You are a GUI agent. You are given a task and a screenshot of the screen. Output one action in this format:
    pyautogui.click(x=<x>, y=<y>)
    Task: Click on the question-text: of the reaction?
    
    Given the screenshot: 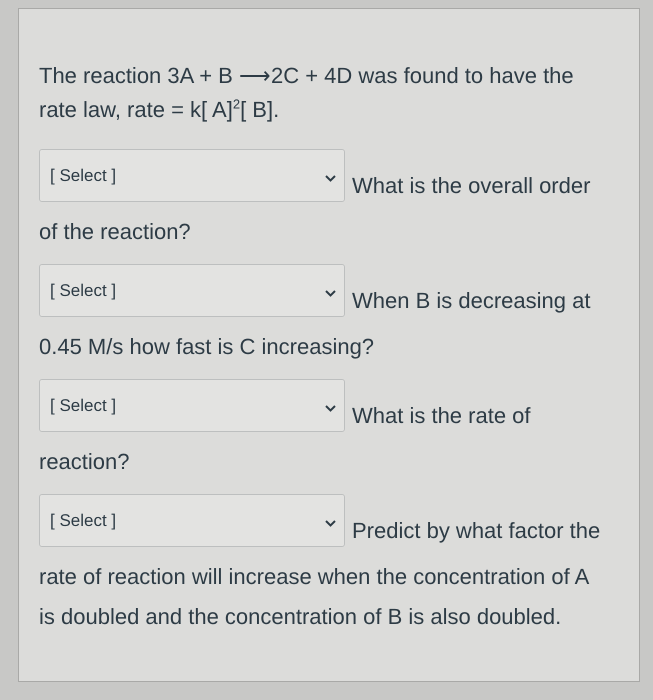 What is the action you would take?
    pyautogui.click(x=115, y=232)
    